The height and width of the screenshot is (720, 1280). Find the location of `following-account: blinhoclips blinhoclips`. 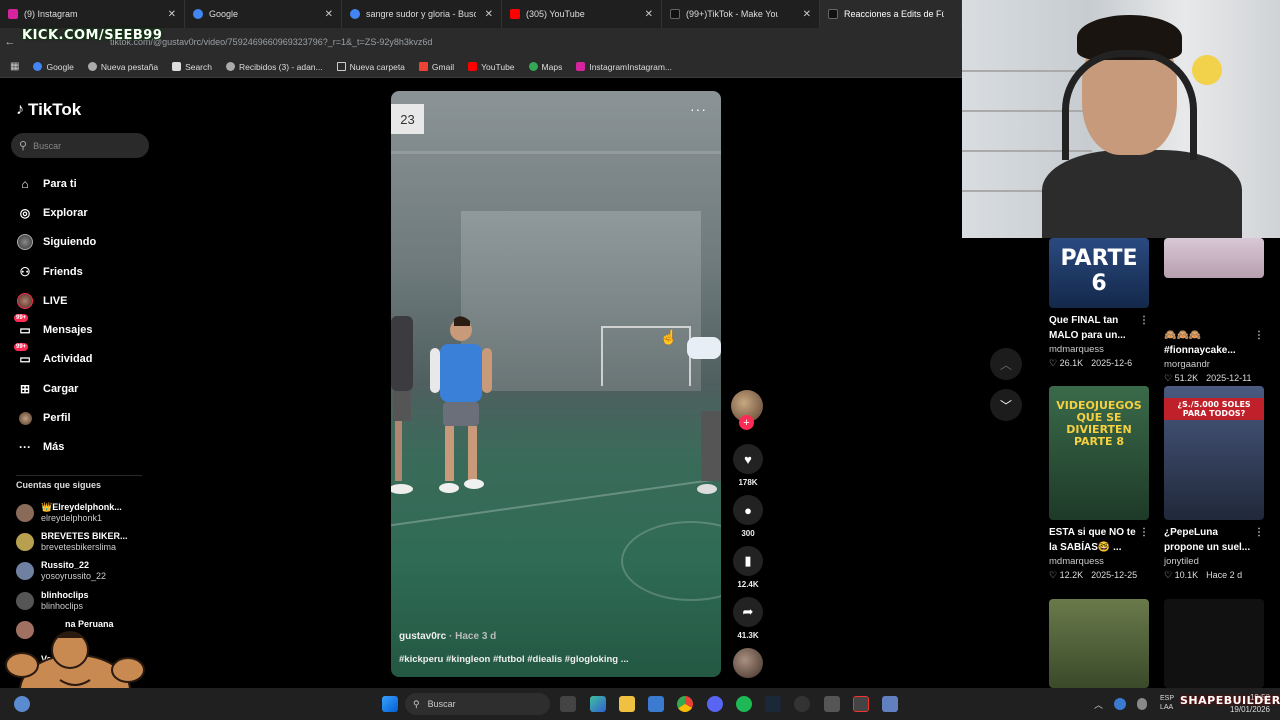

following-account: blinhoclips blinhoclips is located at coordinates (72, 600).